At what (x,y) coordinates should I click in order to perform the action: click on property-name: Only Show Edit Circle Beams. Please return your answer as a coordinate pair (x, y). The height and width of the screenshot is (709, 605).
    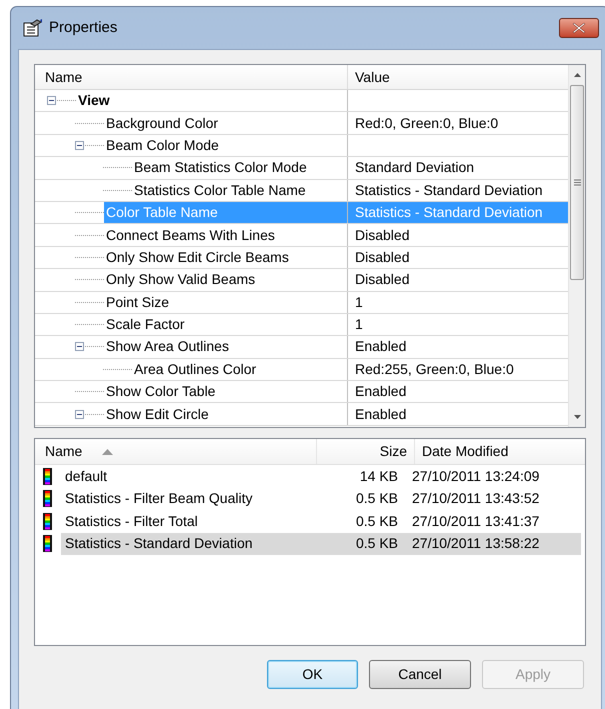
    Looking at the image, I should click on (197, 257).